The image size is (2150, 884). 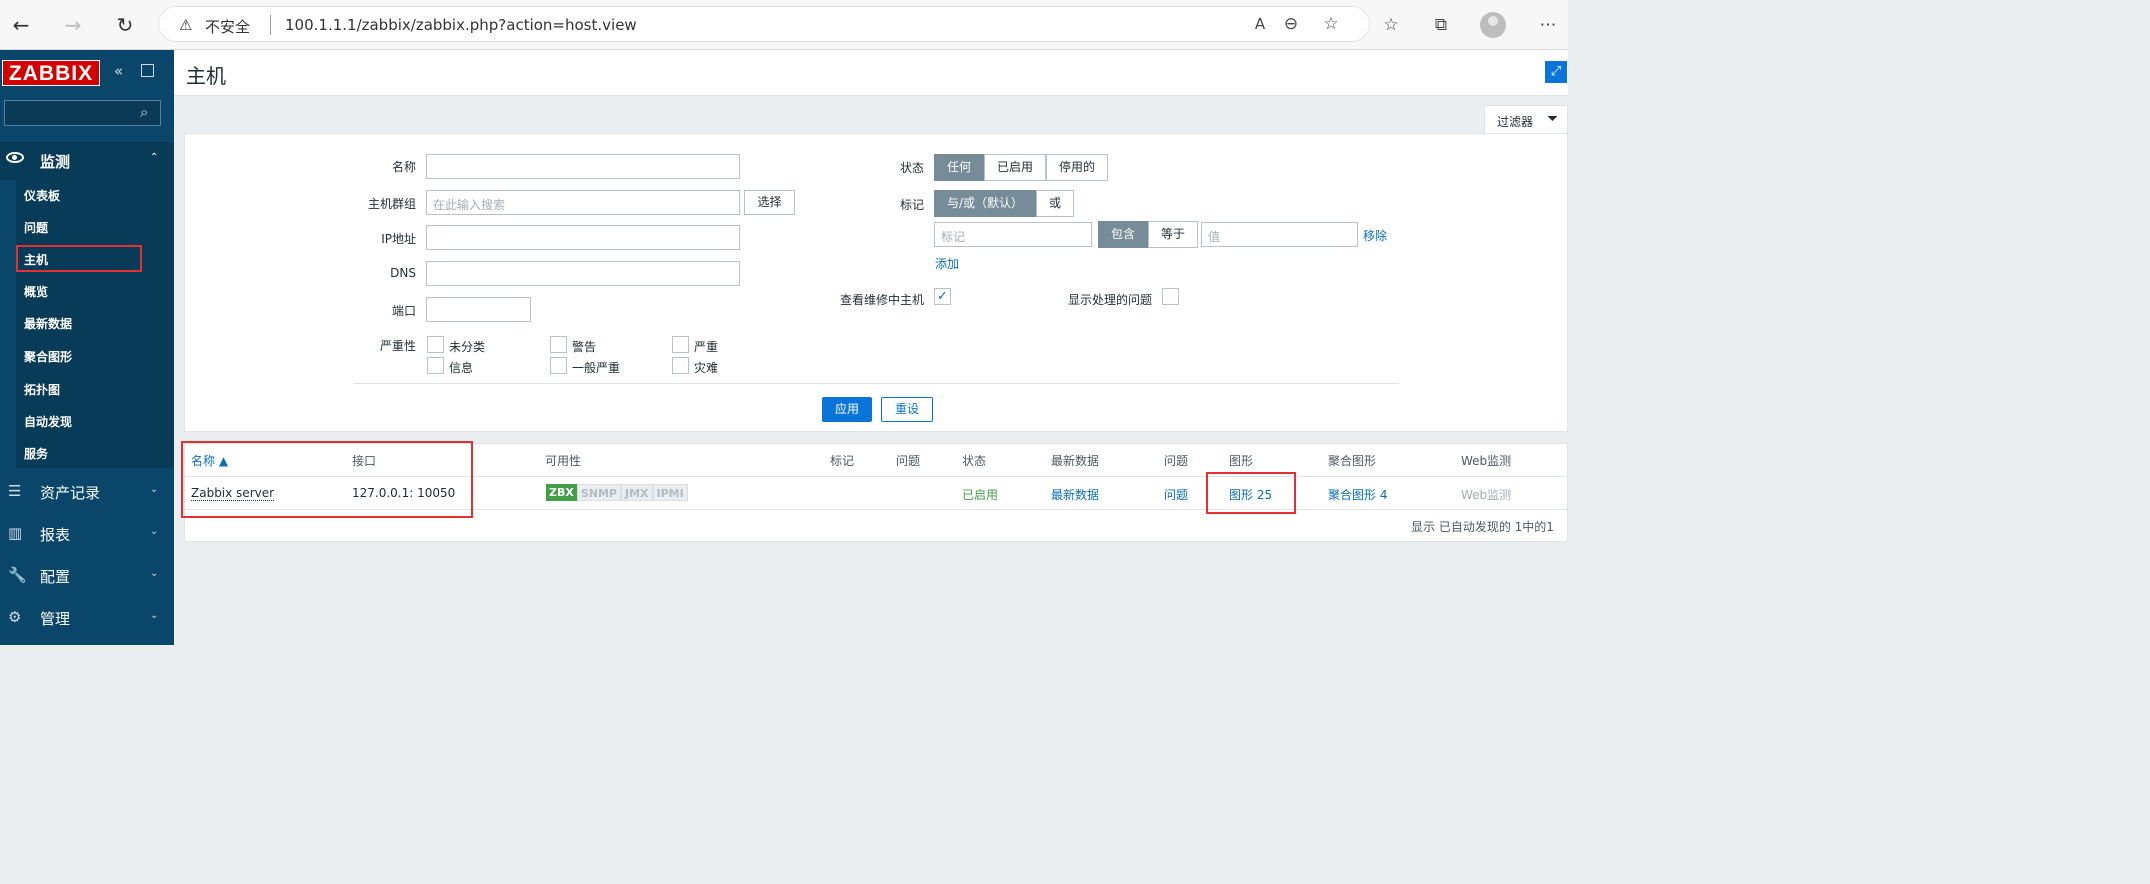 What do you see at coordinates (478, 309) in the screenshot?
I see `port-input` at bounding box center [478, 309].